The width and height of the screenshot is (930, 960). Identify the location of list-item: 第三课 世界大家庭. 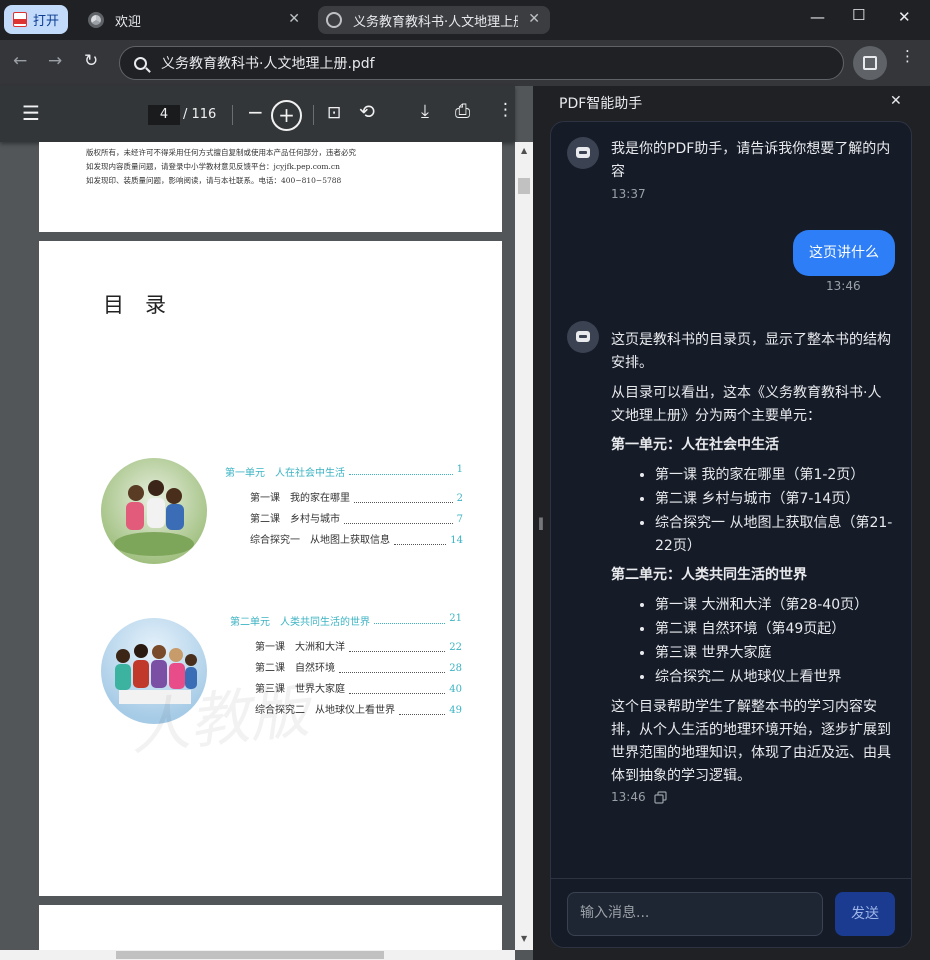
(775, 653).